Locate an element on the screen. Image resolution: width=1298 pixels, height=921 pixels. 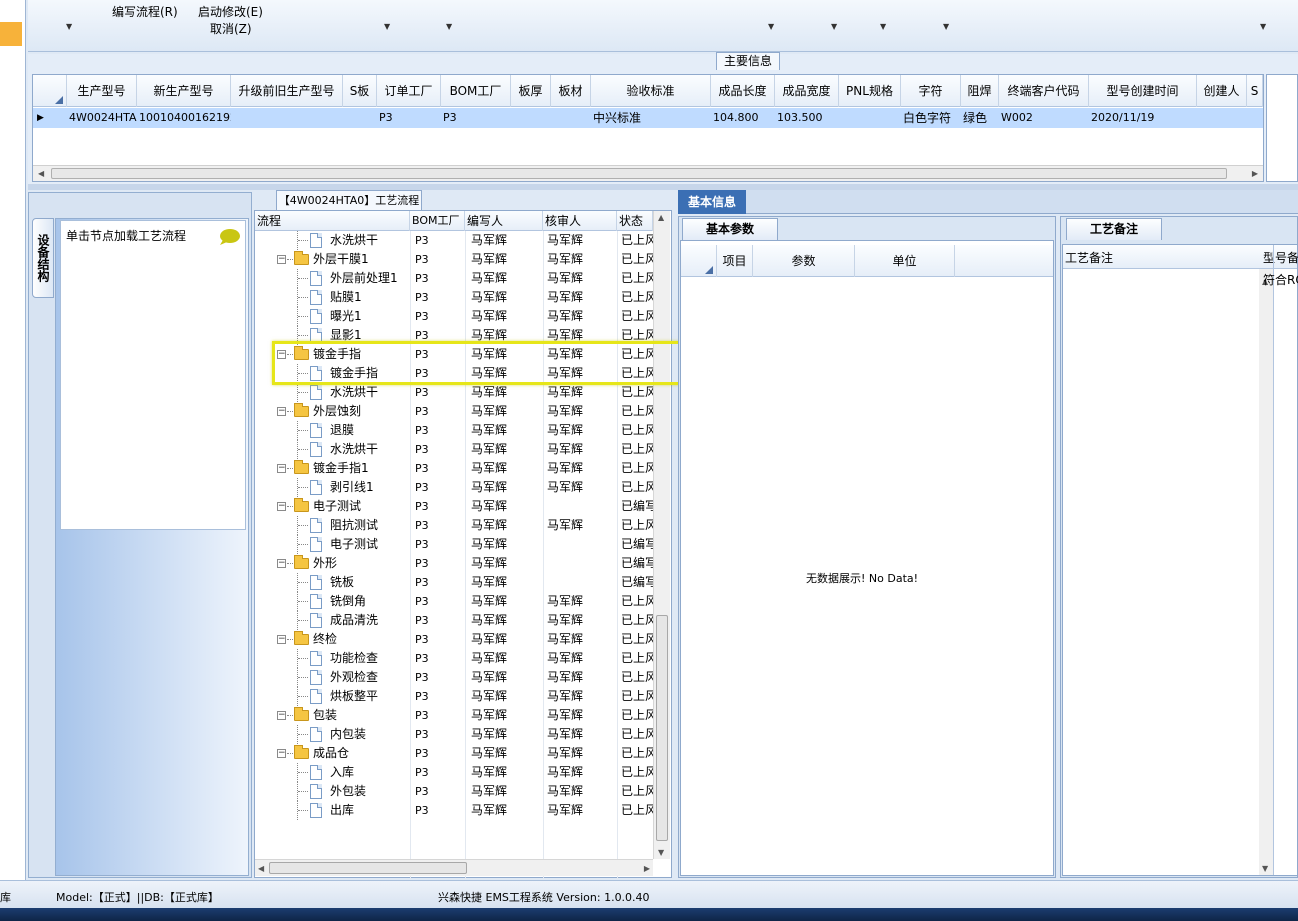
speech-bubble-icon is located at coordinates (229, 237).